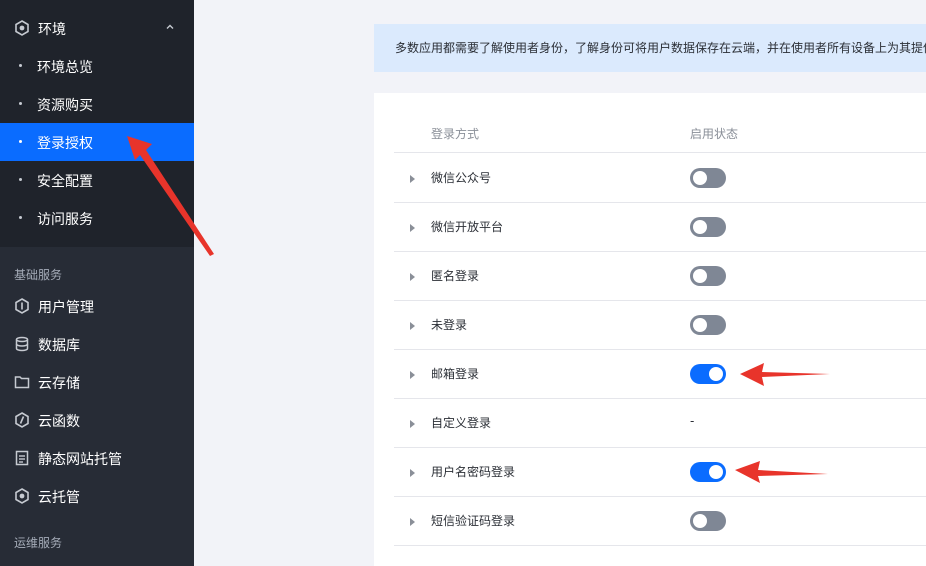  I want to click on sidebar-item-label: 云托管, so click(59, 498).